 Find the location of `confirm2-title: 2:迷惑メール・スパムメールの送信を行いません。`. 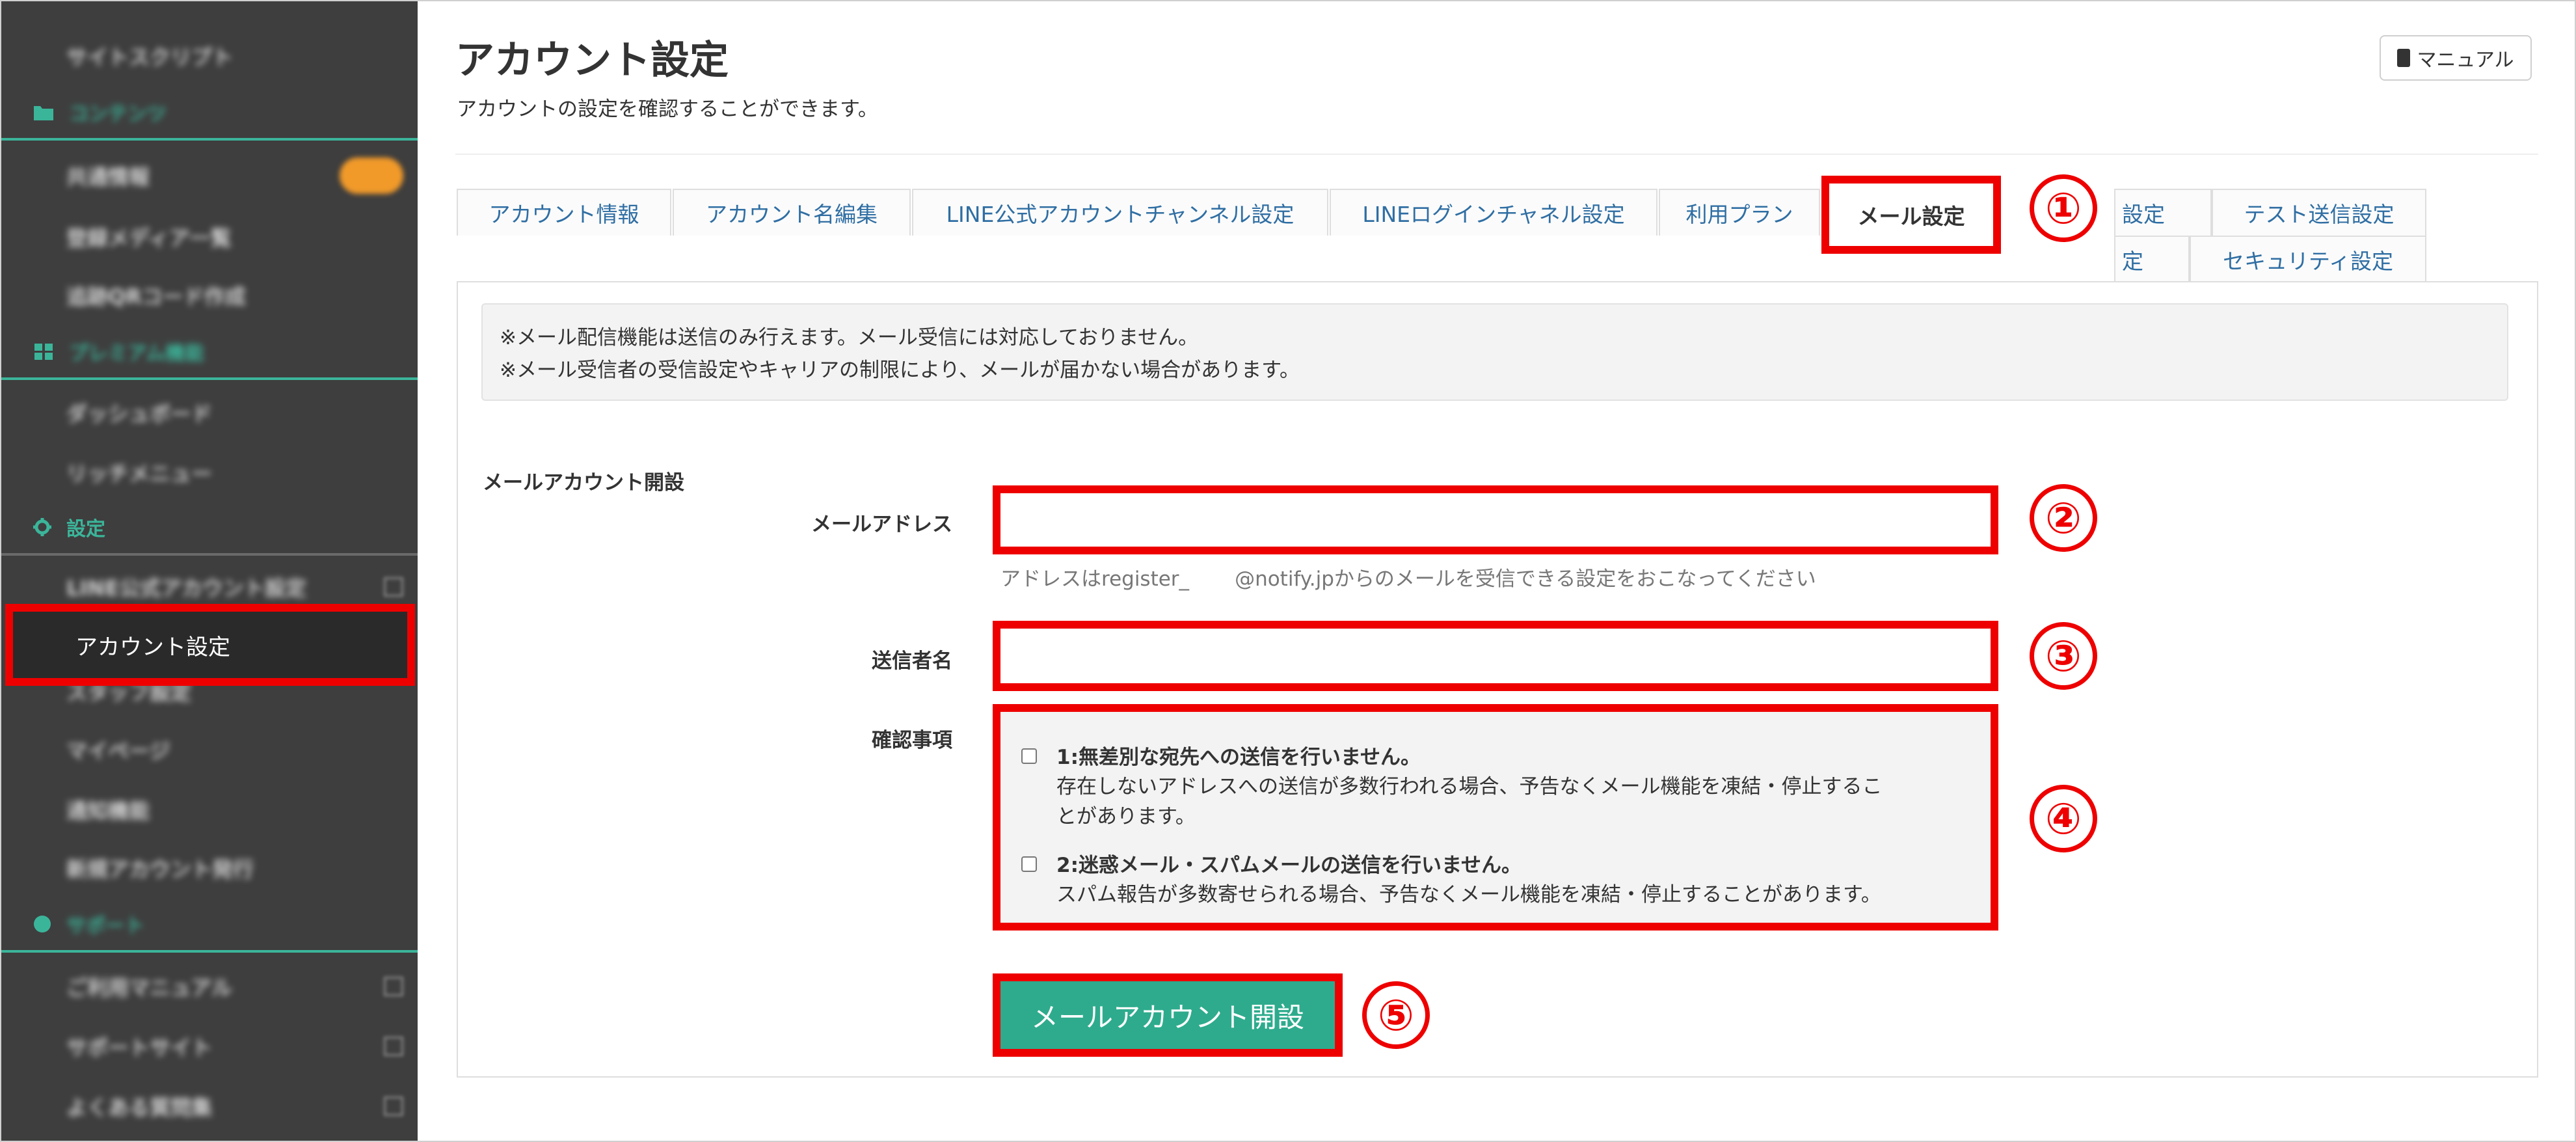

confirm2-title: 2:迷惑メール・スパムメールの送信を行いません。 is located at coordinates (1289, 865).